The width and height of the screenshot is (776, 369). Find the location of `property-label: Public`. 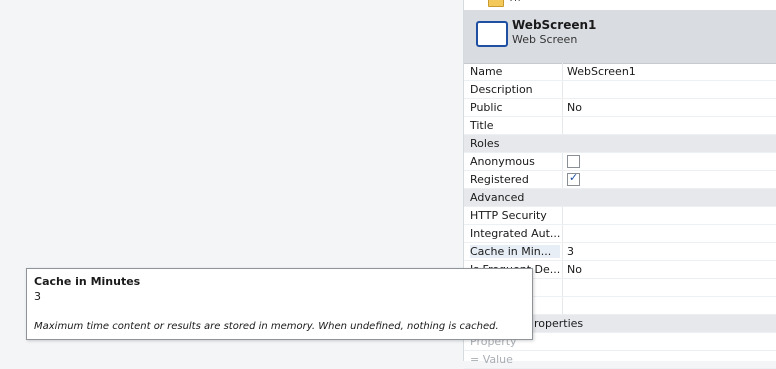

property-label: Public is located at coordinates (486, 107).